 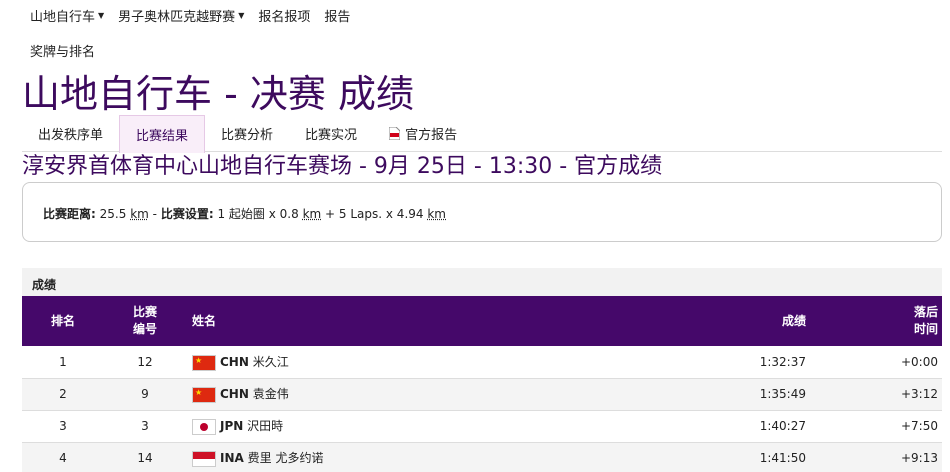 I want to click on tab-start-list-label: 出发秩序单, so click(x=71, y=135).